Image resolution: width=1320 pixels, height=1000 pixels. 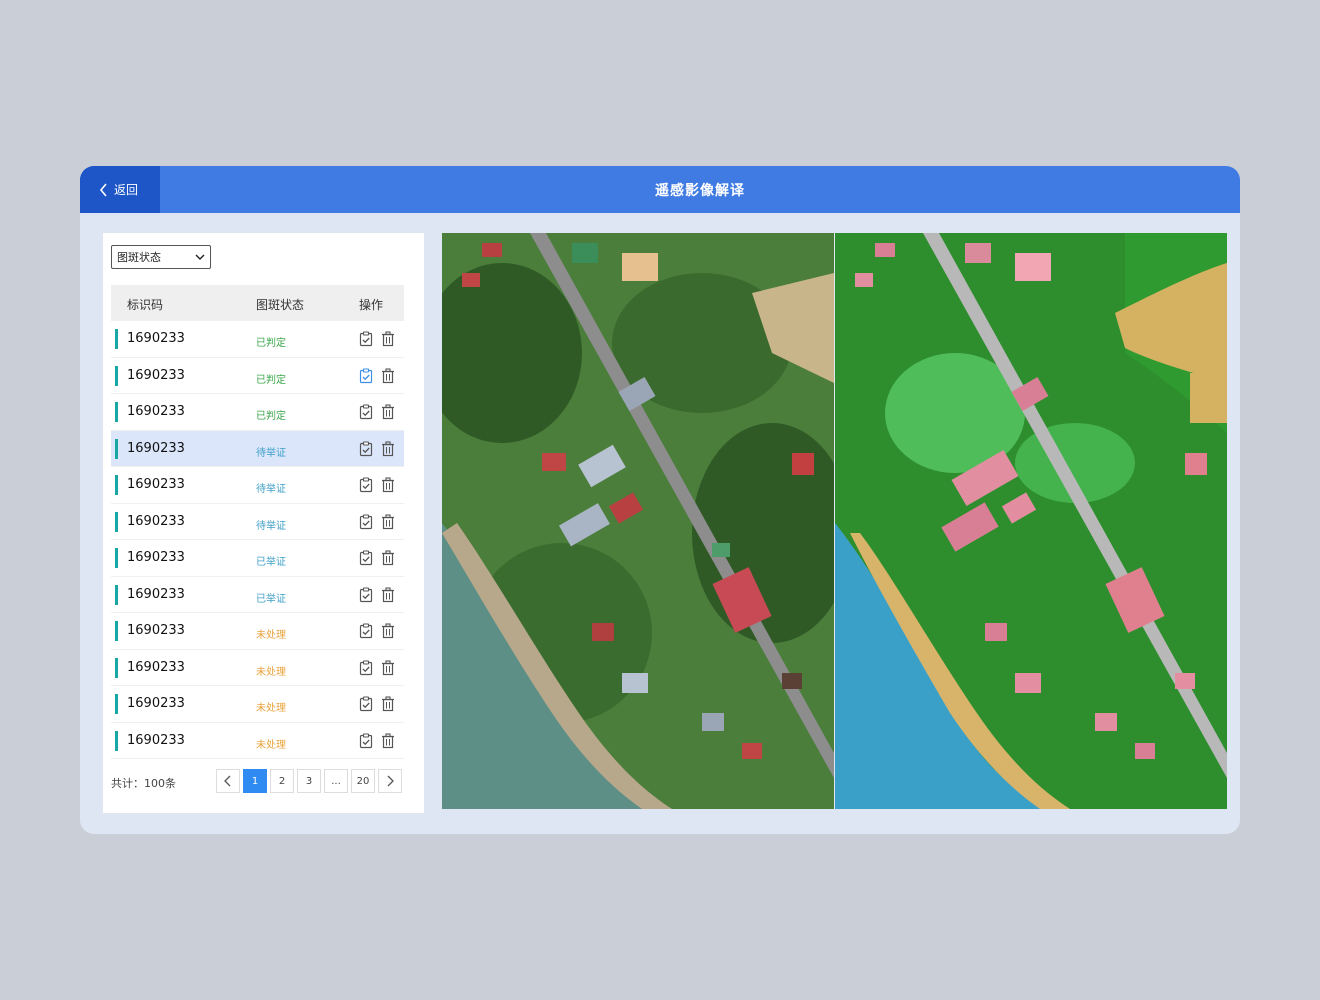 I want to click on next-page-button, so click(x=390, y=781).